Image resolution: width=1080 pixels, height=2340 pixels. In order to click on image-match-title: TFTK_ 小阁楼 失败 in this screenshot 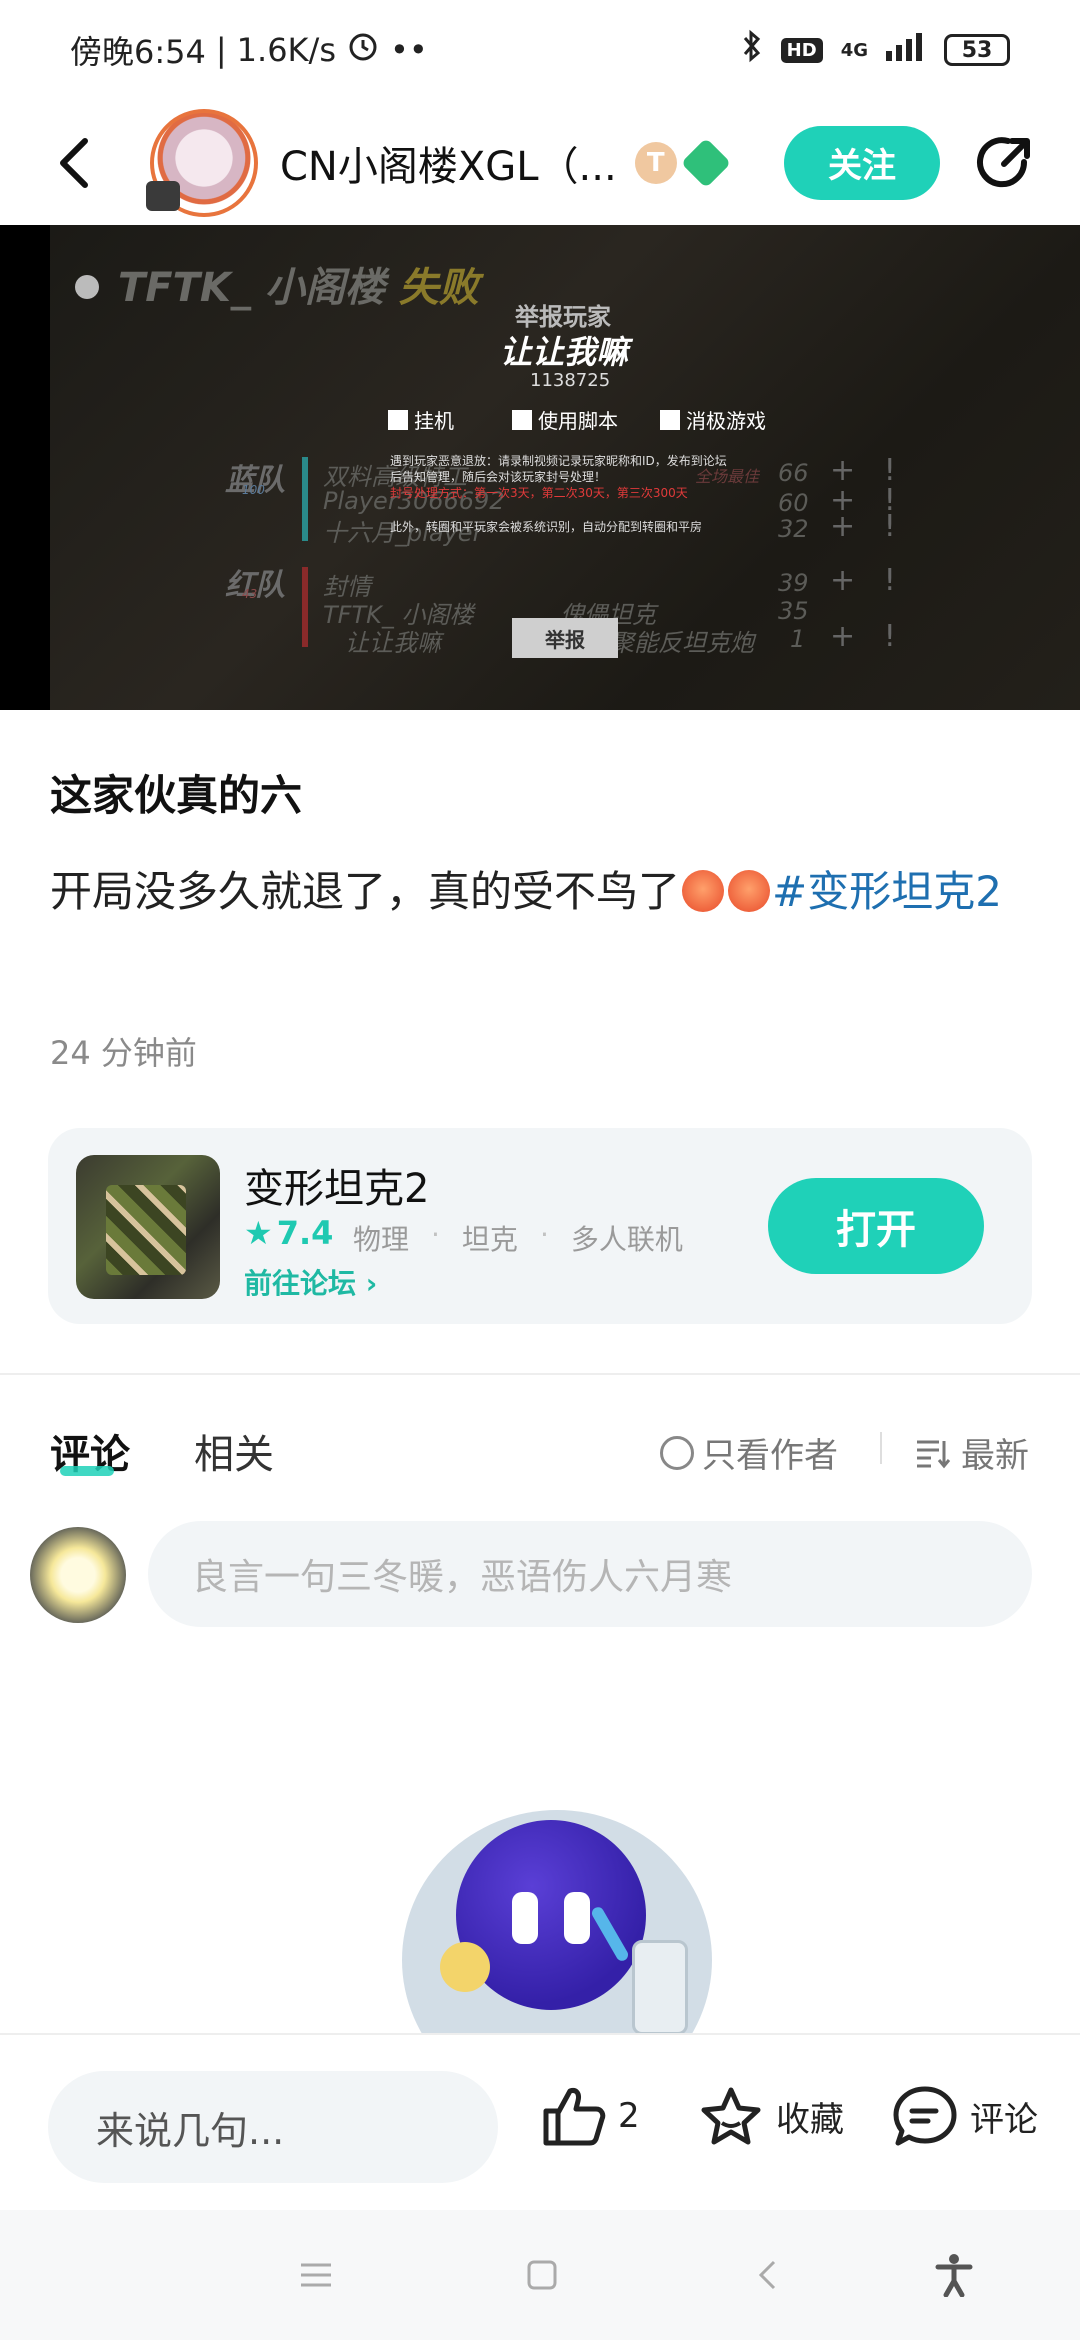, I will do `click(298, 288)`.